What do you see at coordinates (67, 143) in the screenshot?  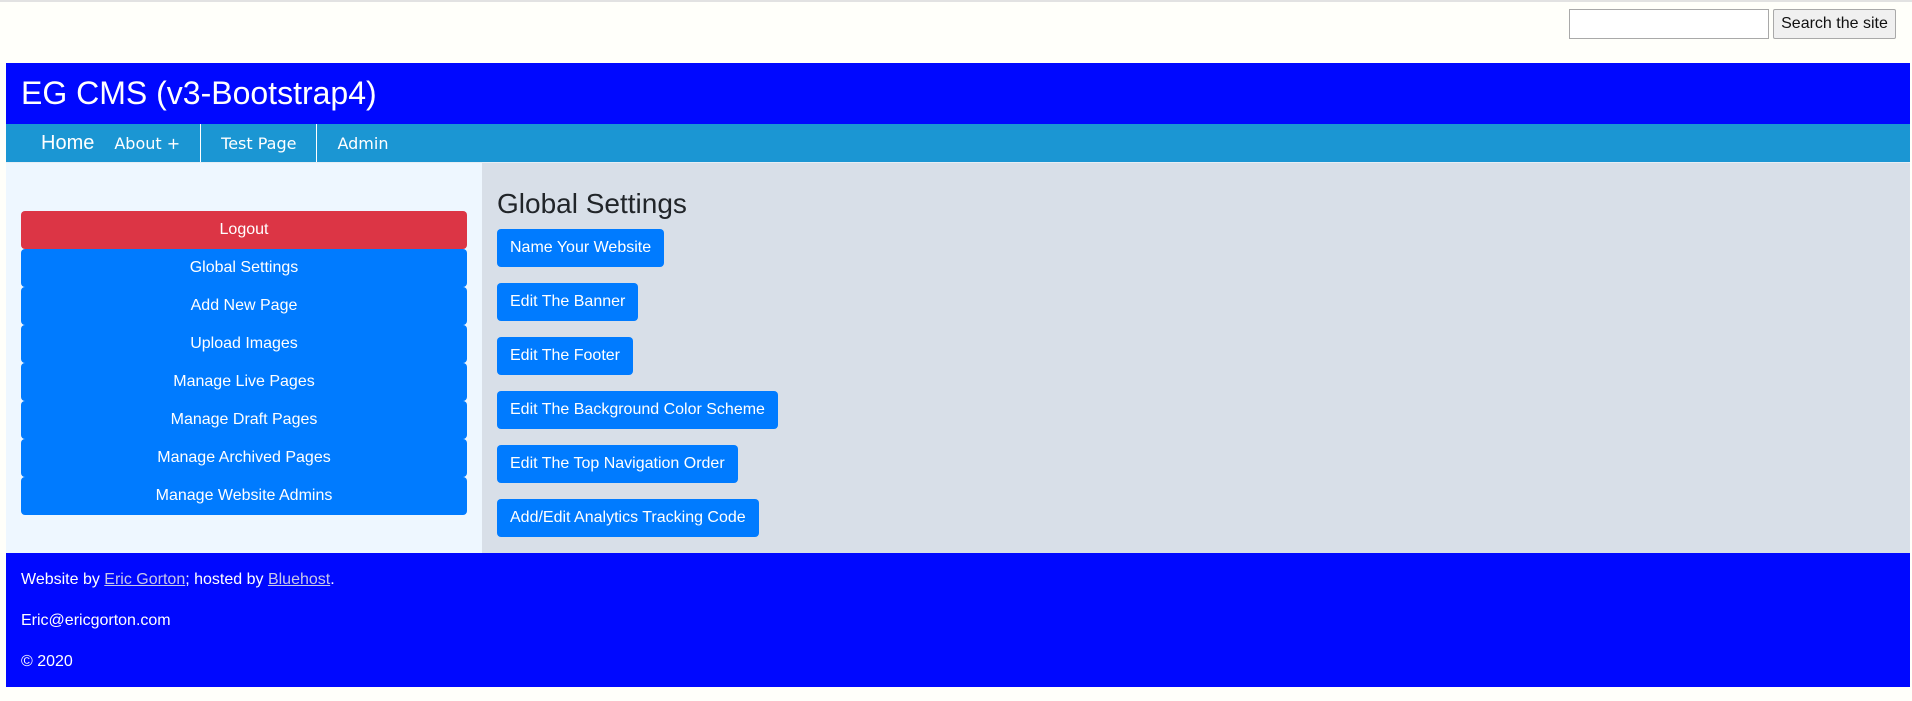 I see `nav-item-home: Home` at bounding box center [67, 143].